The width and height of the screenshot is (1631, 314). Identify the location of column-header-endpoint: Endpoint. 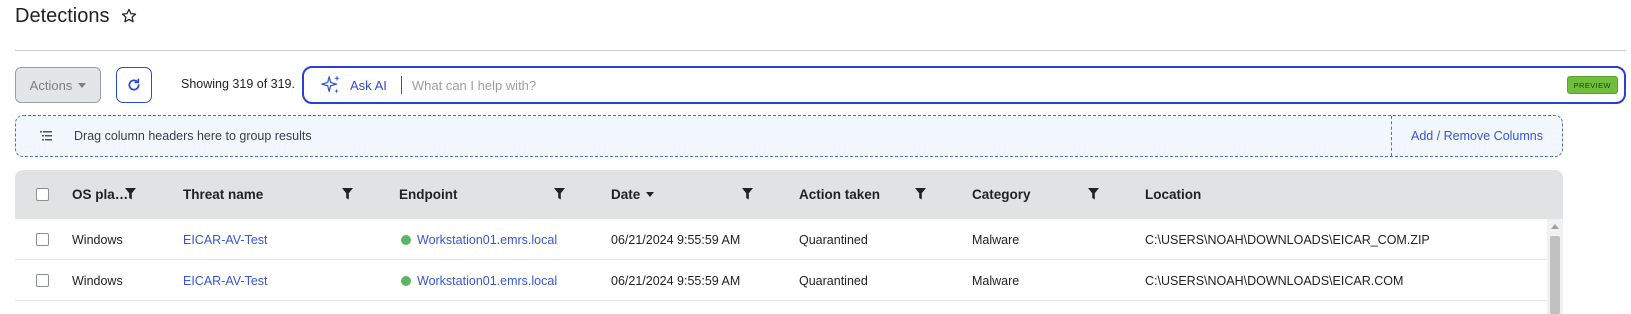
(428, 194).